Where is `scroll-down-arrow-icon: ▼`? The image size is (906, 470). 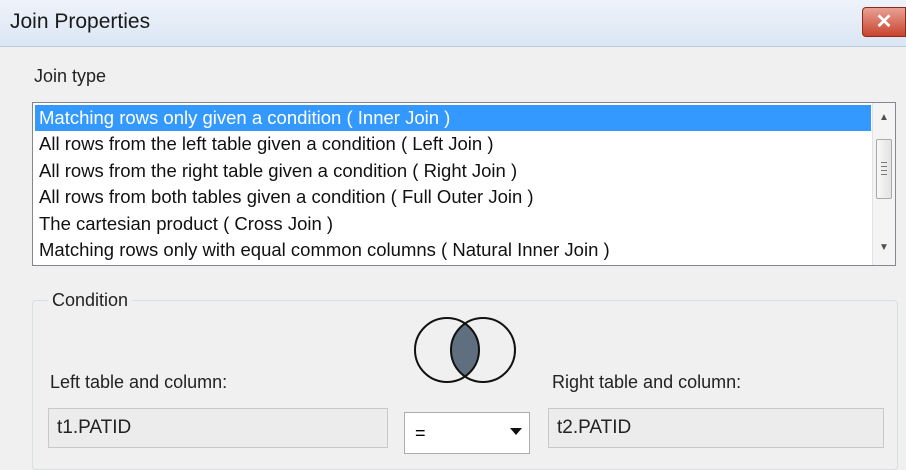
scroll-down-arrow-icon: ▼ is located at coordinates (884, 248).